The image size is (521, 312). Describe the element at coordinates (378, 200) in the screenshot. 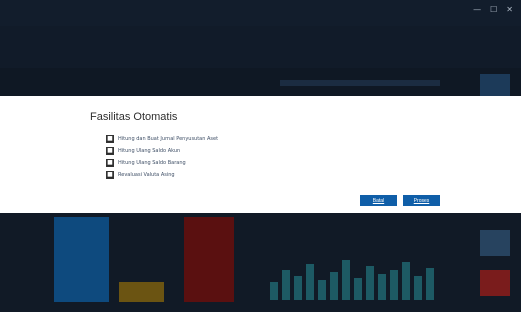

I see `cancel-button: Batal` at that location.